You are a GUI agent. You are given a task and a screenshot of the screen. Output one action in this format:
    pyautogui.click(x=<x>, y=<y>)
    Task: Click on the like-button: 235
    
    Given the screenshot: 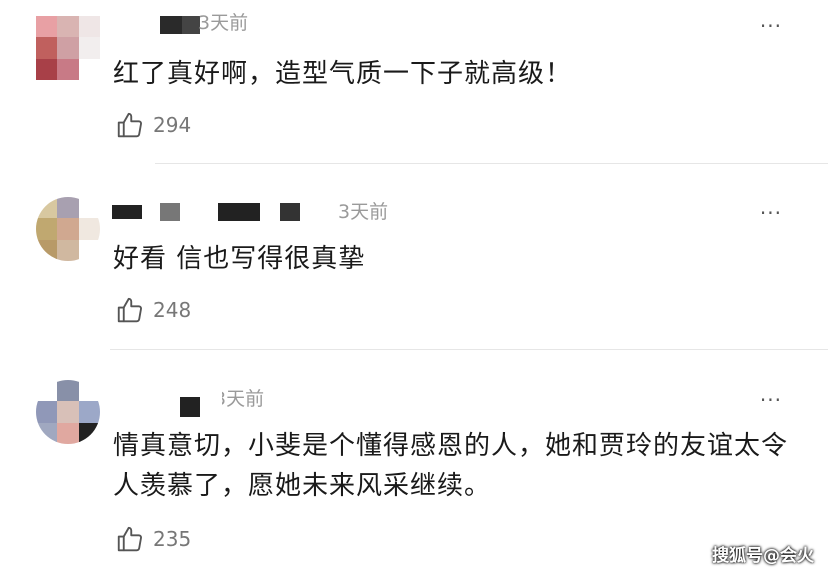 What is the action you would take?
    pyautogui.click(x=153, y=539)
    